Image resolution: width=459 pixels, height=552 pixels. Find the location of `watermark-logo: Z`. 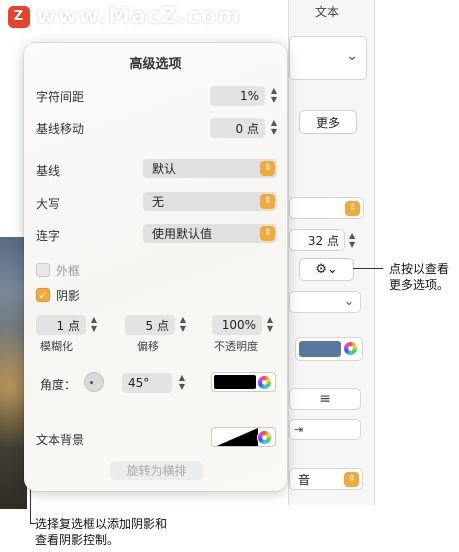

watermark-logo: Z is located at coordinates (19, 17).